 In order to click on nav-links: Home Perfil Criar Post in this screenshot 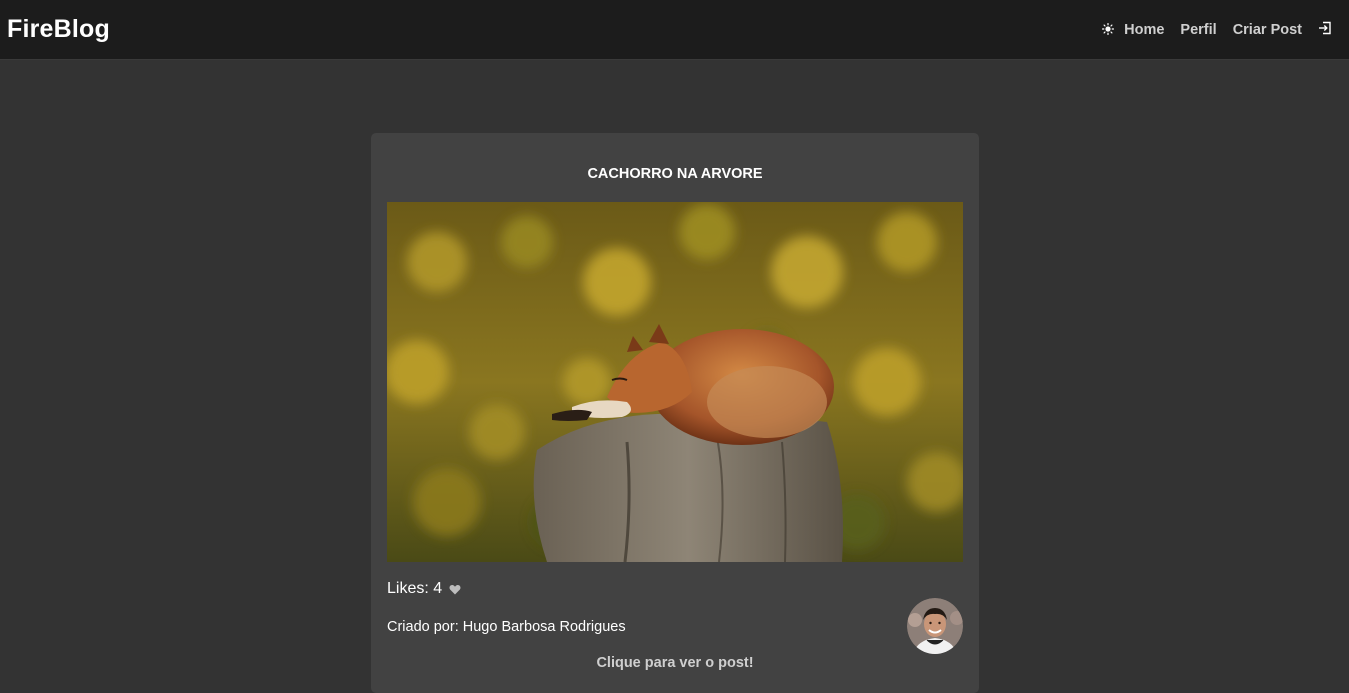, I will do `click(1217, 30)`.